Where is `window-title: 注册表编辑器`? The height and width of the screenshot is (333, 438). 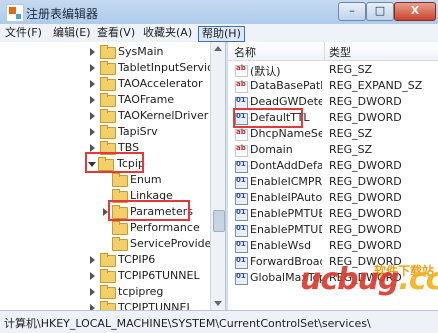 window-title: 注册表编辑器 is located at coordinates (62, 14).